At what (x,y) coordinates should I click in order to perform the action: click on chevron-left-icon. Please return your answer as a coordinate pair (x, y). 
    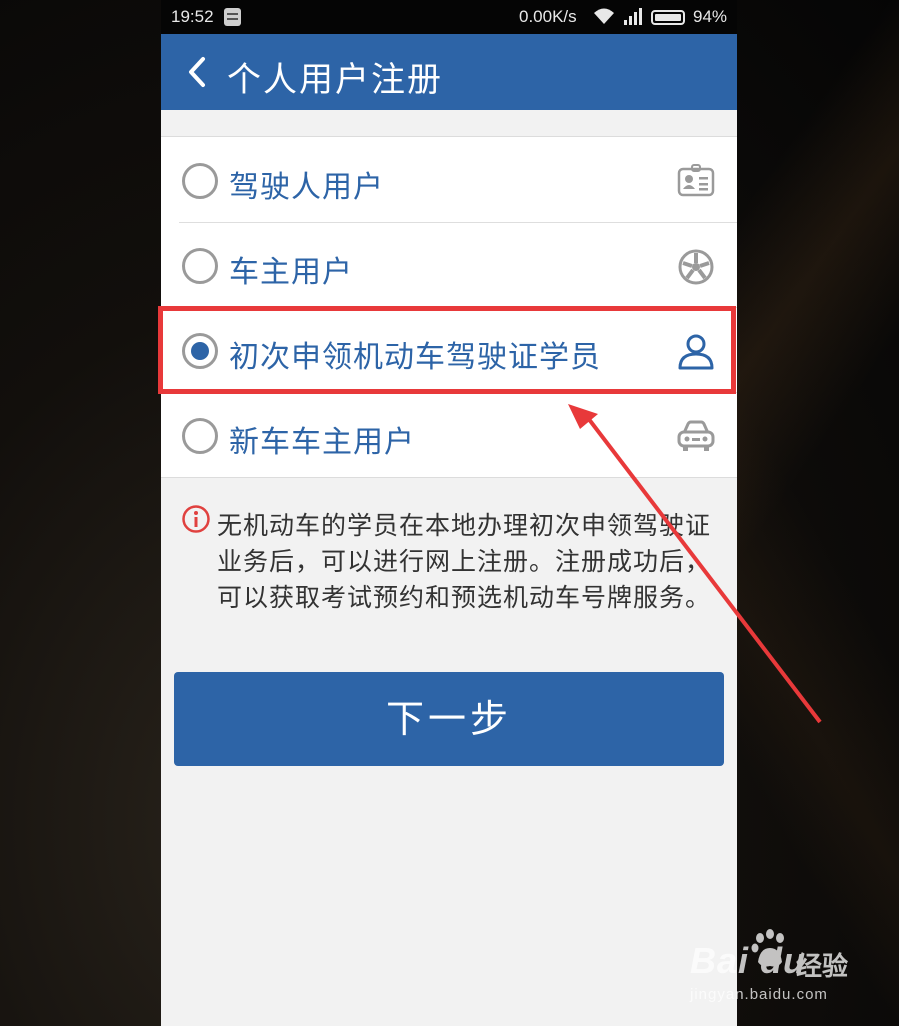
    Looking at the image, I should click on (197, 72).